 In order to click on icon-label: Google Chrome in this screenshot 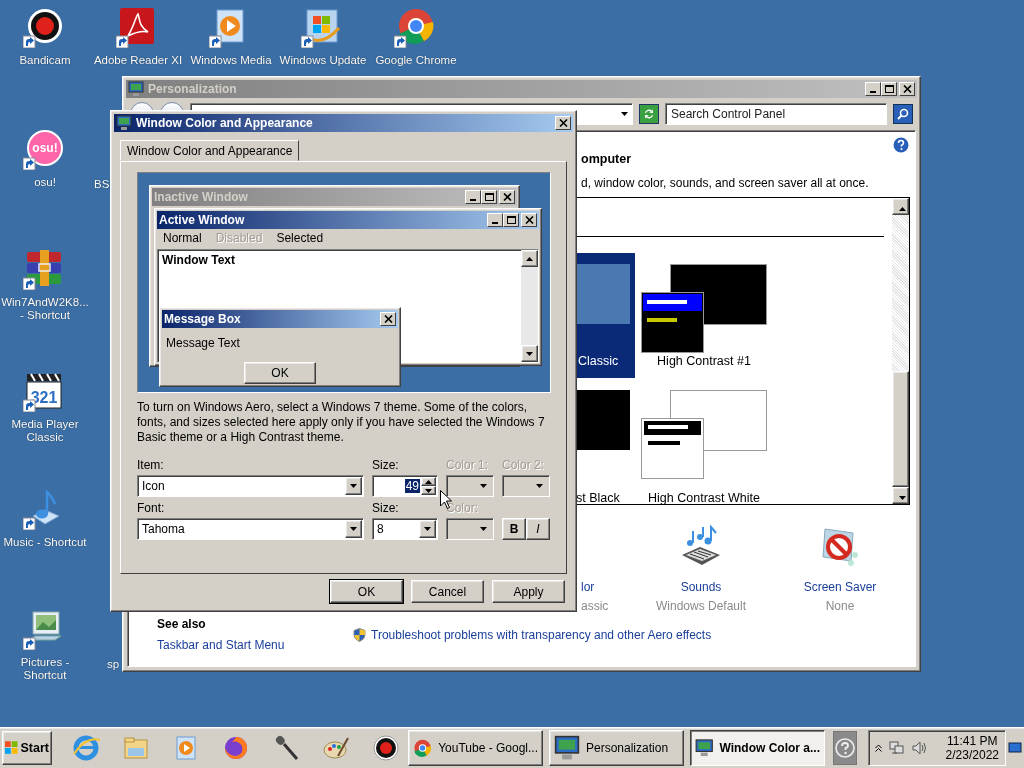, I will do `click(416, 60)`.